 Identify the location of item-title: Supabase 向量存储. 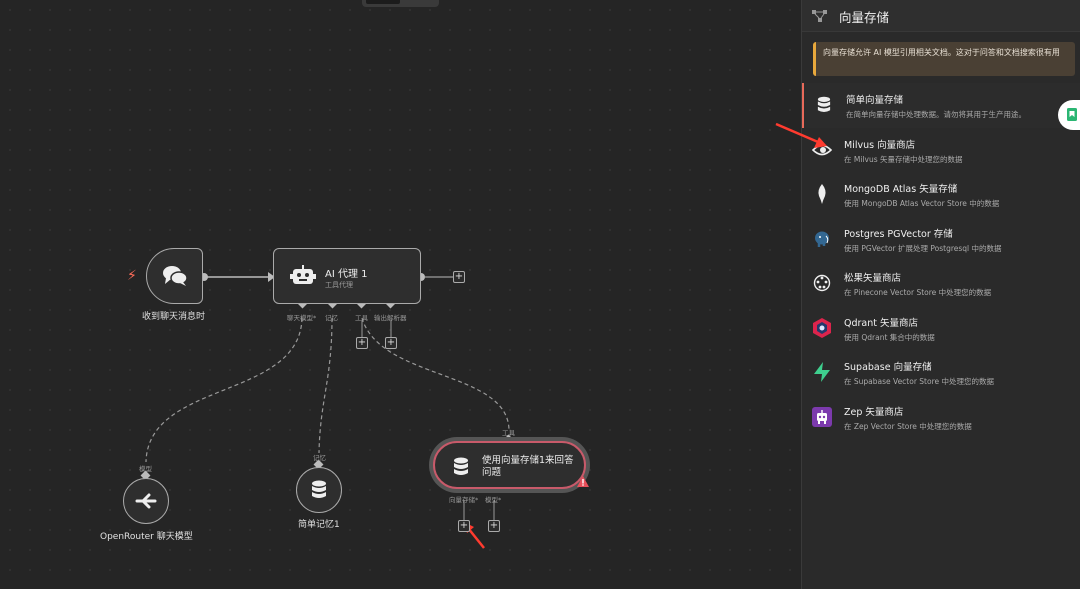
(888, 367).